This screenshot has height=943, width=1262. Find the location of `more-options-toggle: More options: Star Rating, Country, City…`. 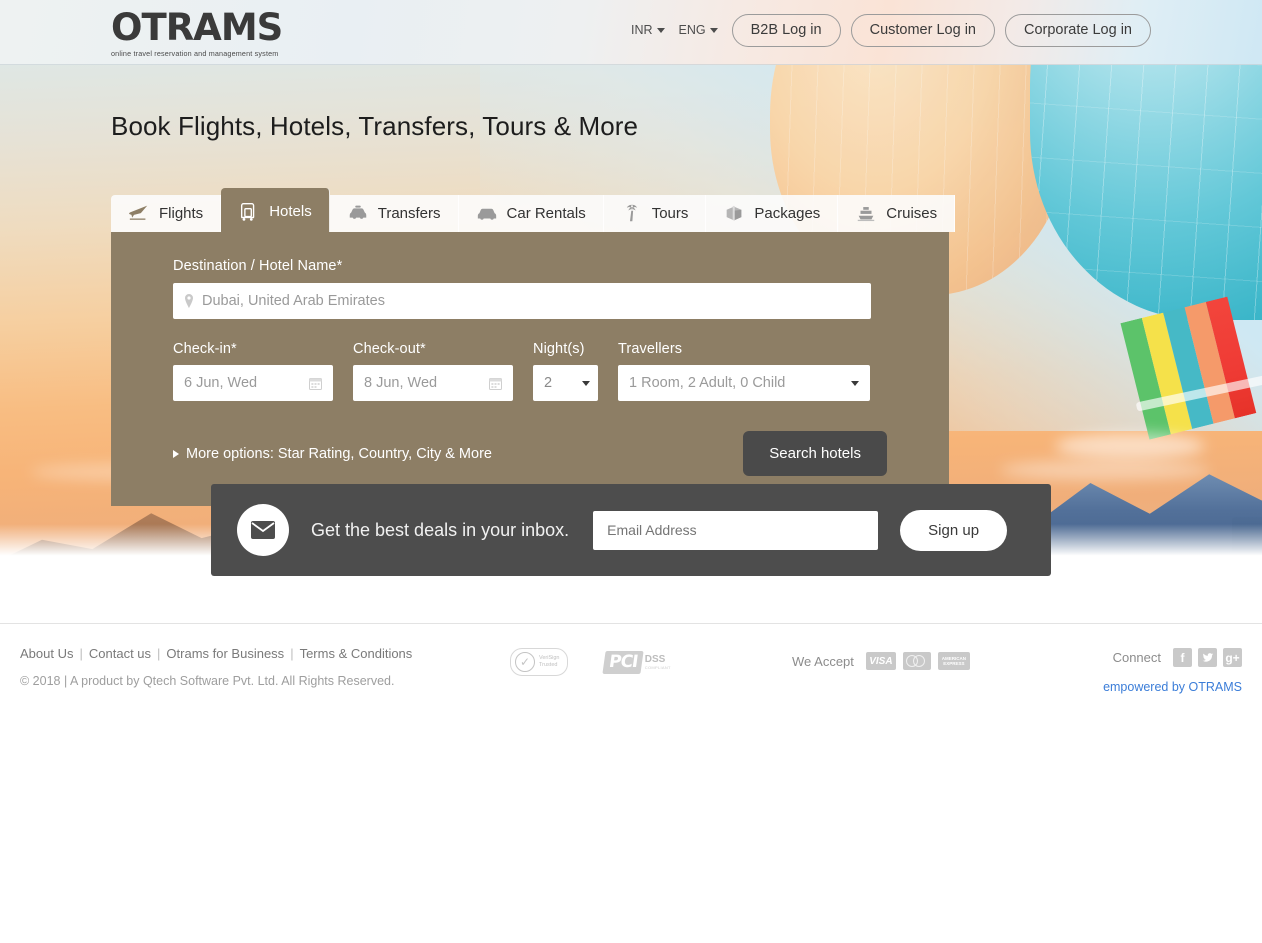

more-options-toggle: More options: Star Rating, Country, City… is located at coordinates (332, 454).